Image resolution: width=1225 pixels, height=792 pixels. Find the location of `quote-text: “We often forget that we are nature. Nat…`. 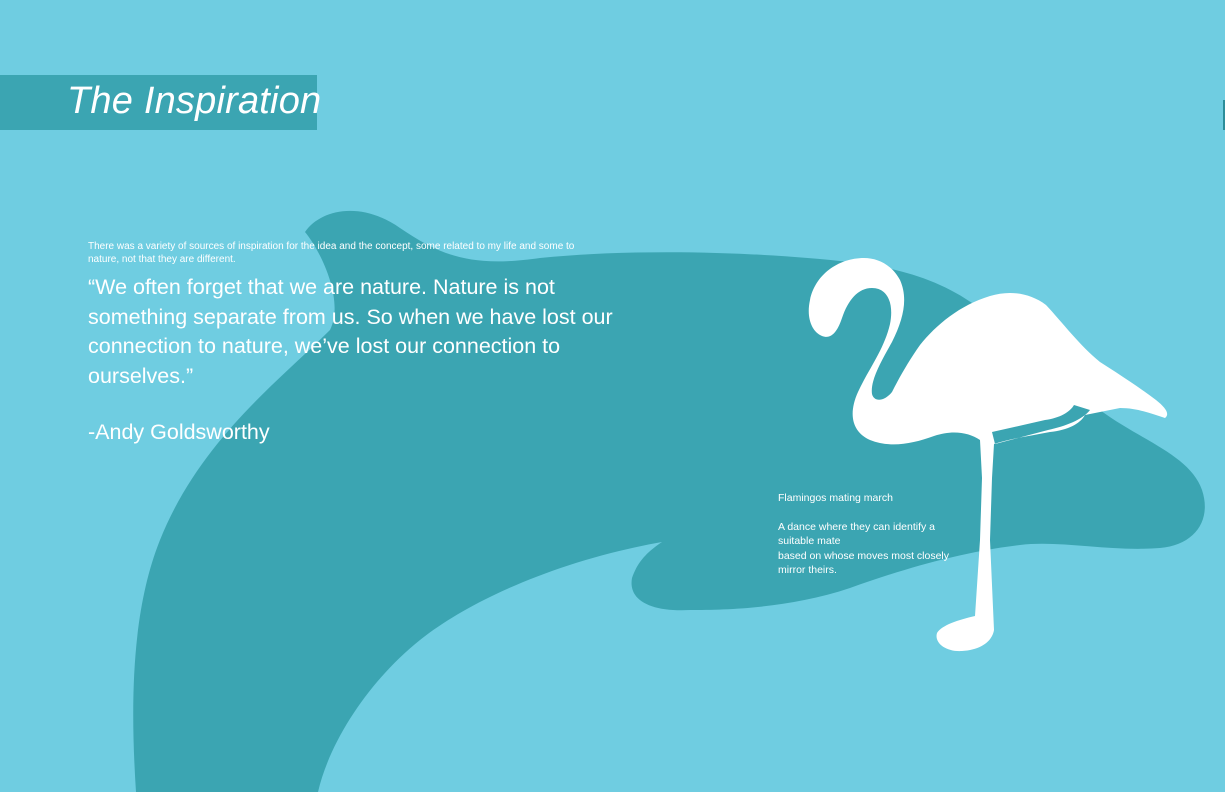

quote-text: “We often forget that we are nature. Nat… is located at coordinates (350, 331).